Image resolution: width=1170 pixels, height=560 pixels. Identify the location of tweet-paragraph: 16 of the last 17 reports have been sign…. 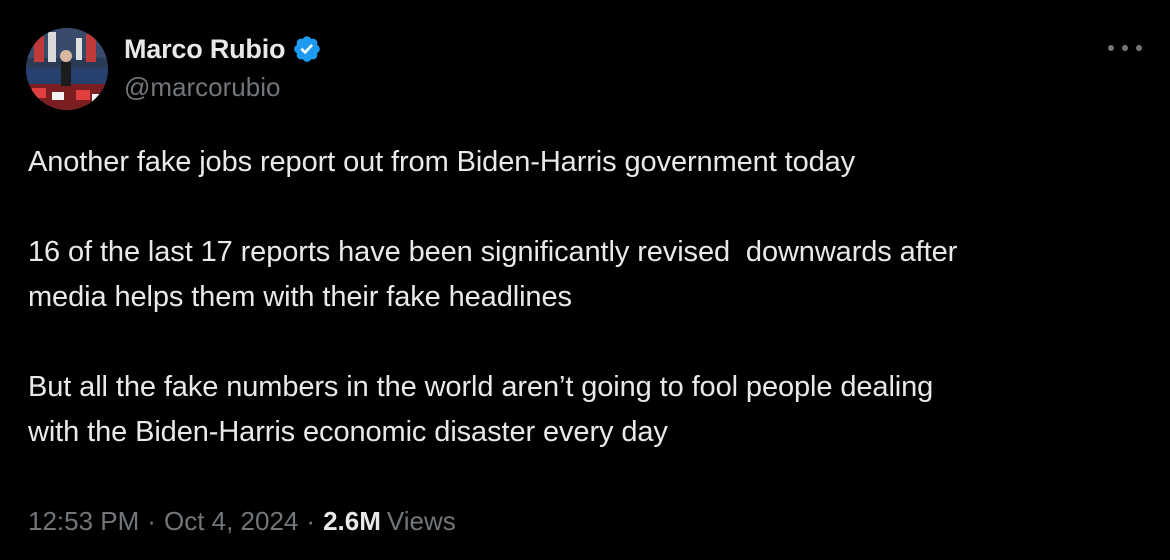
(493, 274).